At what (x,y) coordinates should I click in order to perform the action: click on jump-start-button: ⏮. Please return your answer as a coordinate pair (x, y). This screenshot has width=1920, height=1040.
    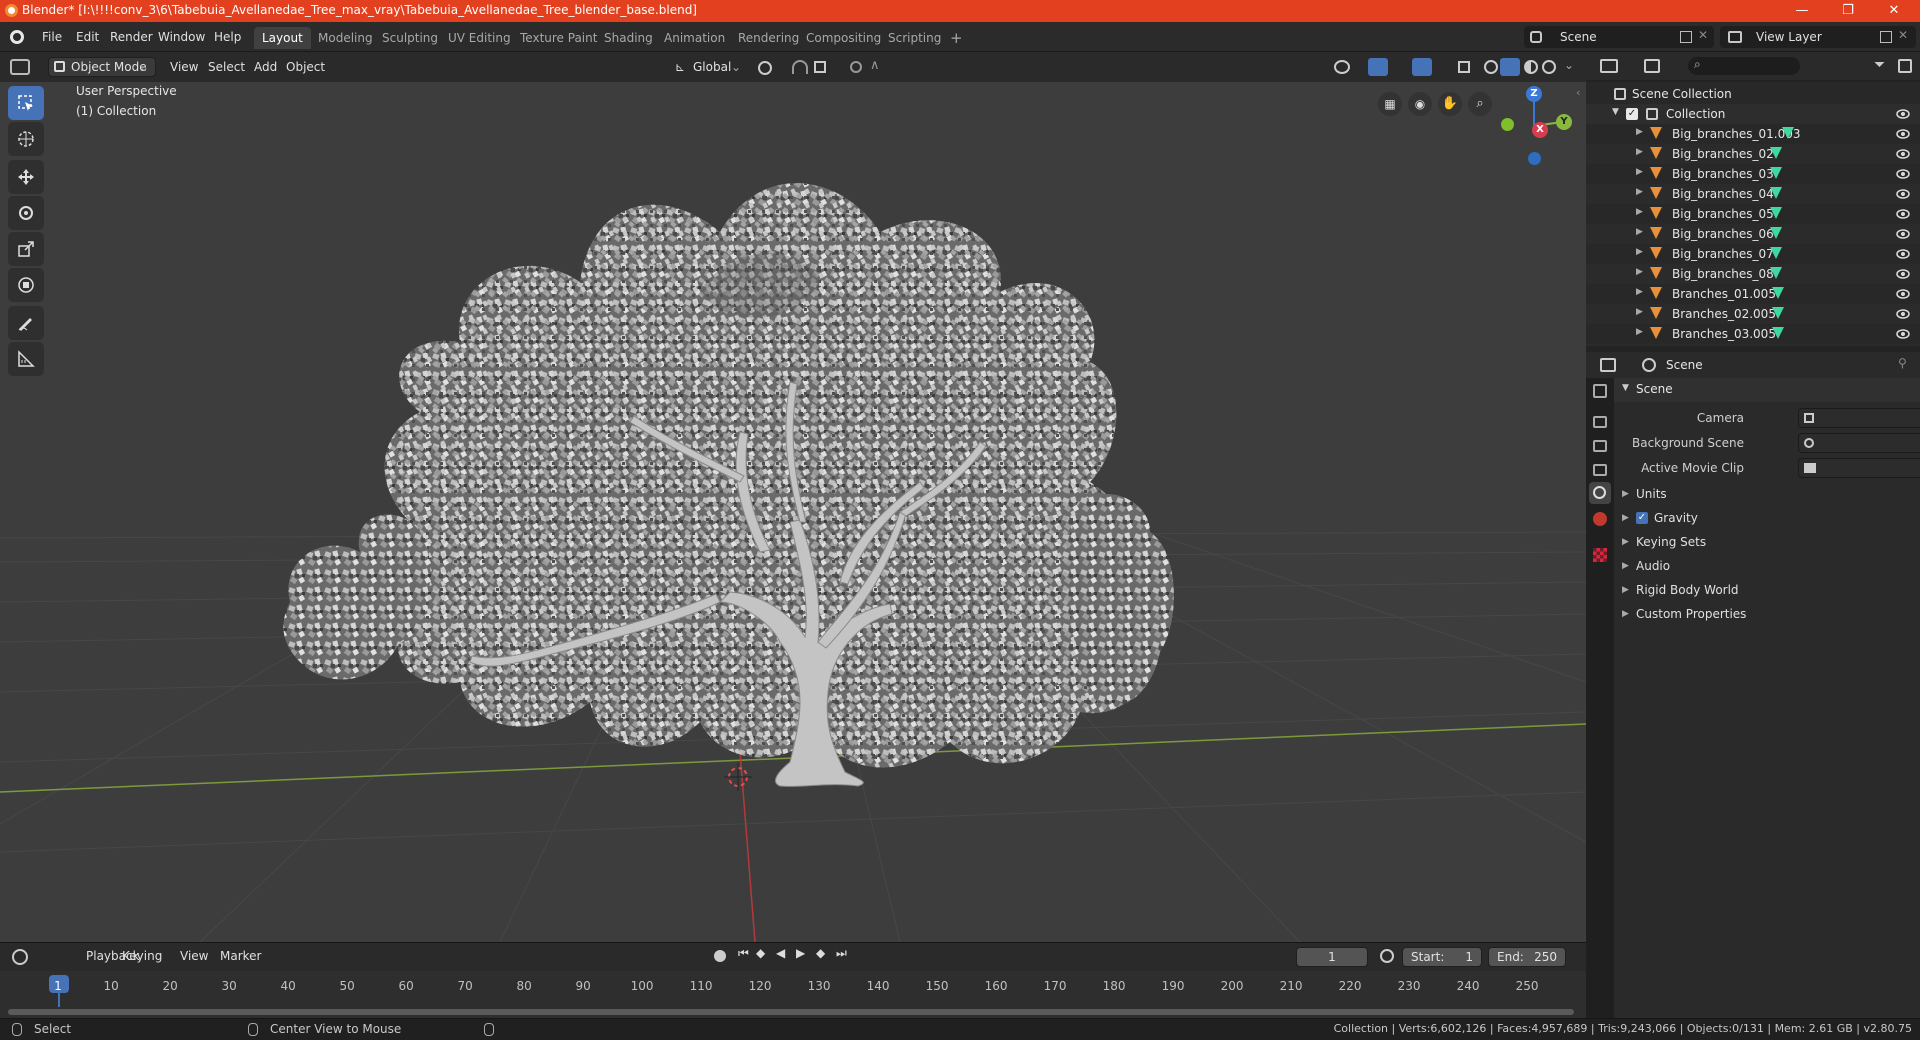
    Looking at the image, I should click on (743, 953).